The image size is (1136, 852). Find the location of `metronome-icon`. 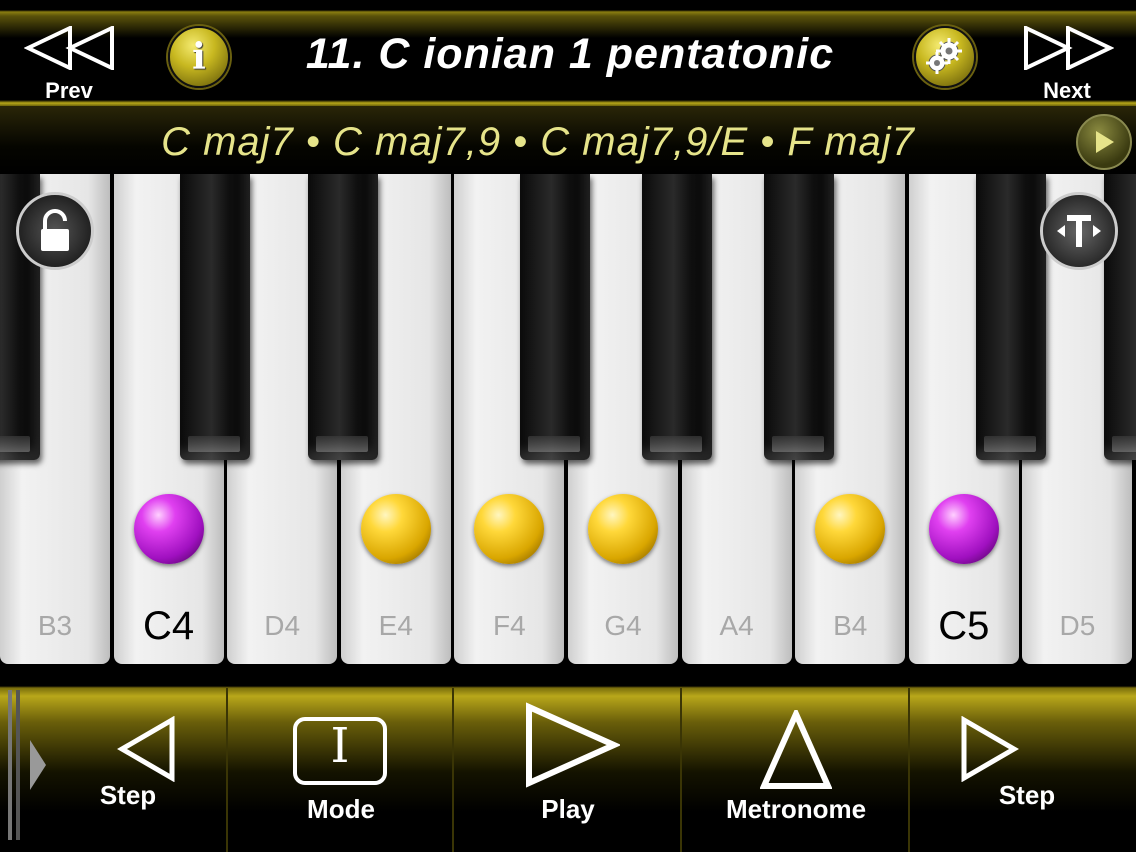

metronome-icon is located at coordinates (796, 749).